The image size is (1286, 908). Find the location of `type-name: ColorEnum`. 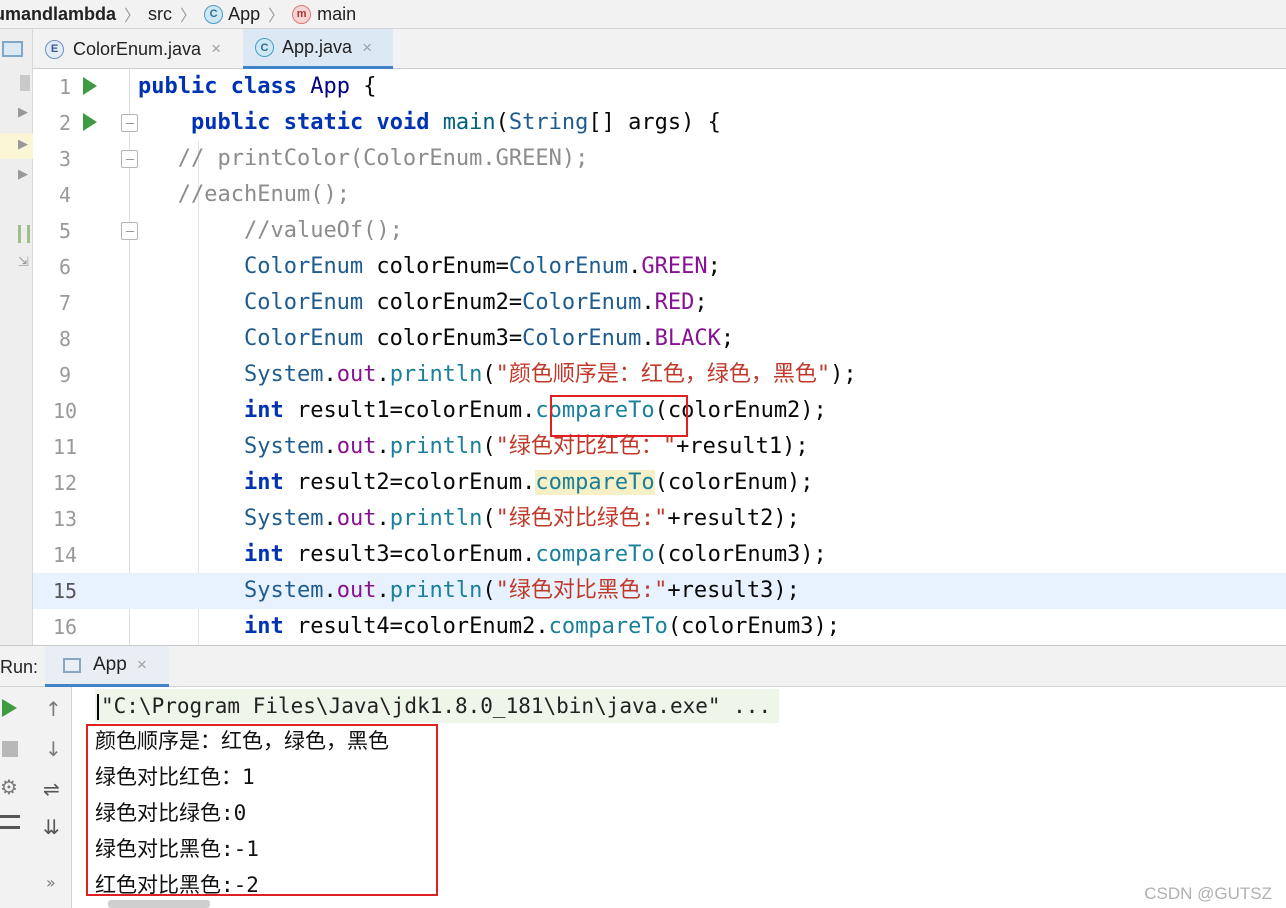

type-name: ColorEnum is located at coordinates (303, 266).